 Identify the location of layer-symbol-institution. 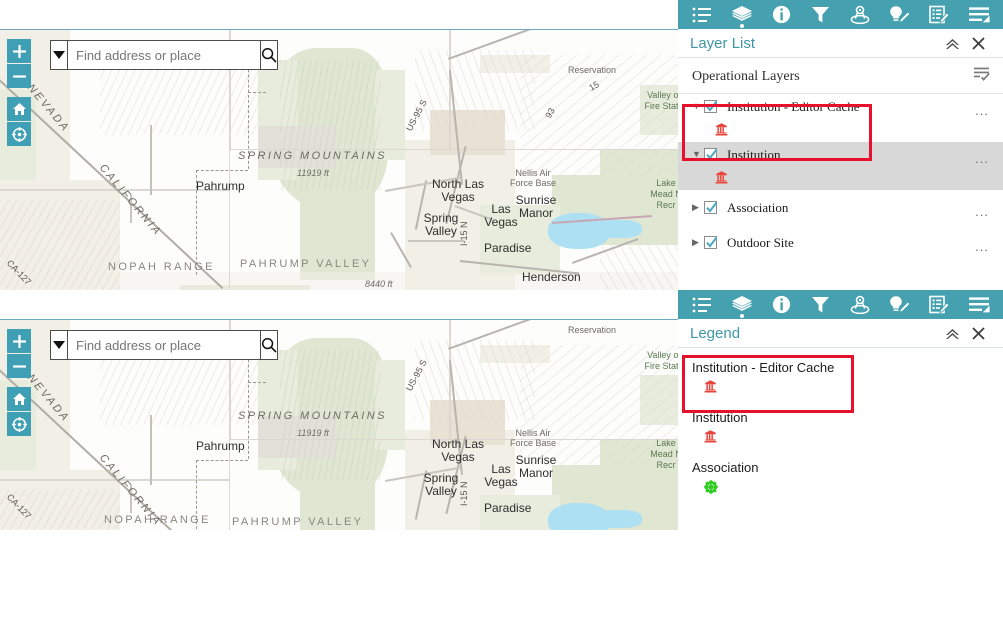
(840, 180).